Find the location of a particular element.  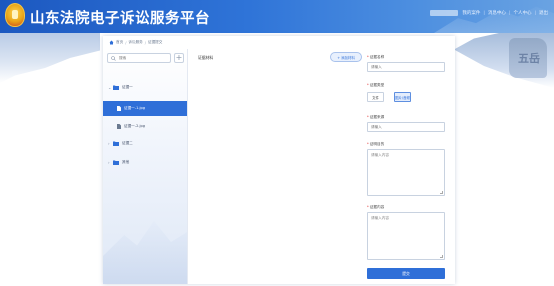

evidence-content-textarea: 请输入内容 is located at coordinates (406, 236).